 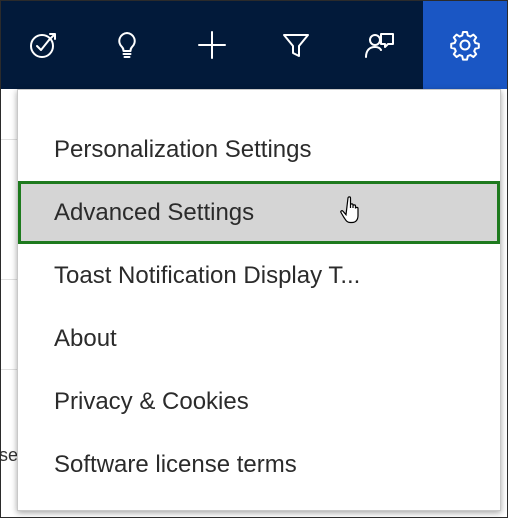 What do you see at coordinates (259, 338) in the screenshot?
I see `menu-item-about: About` at bounding box center [259, 338].